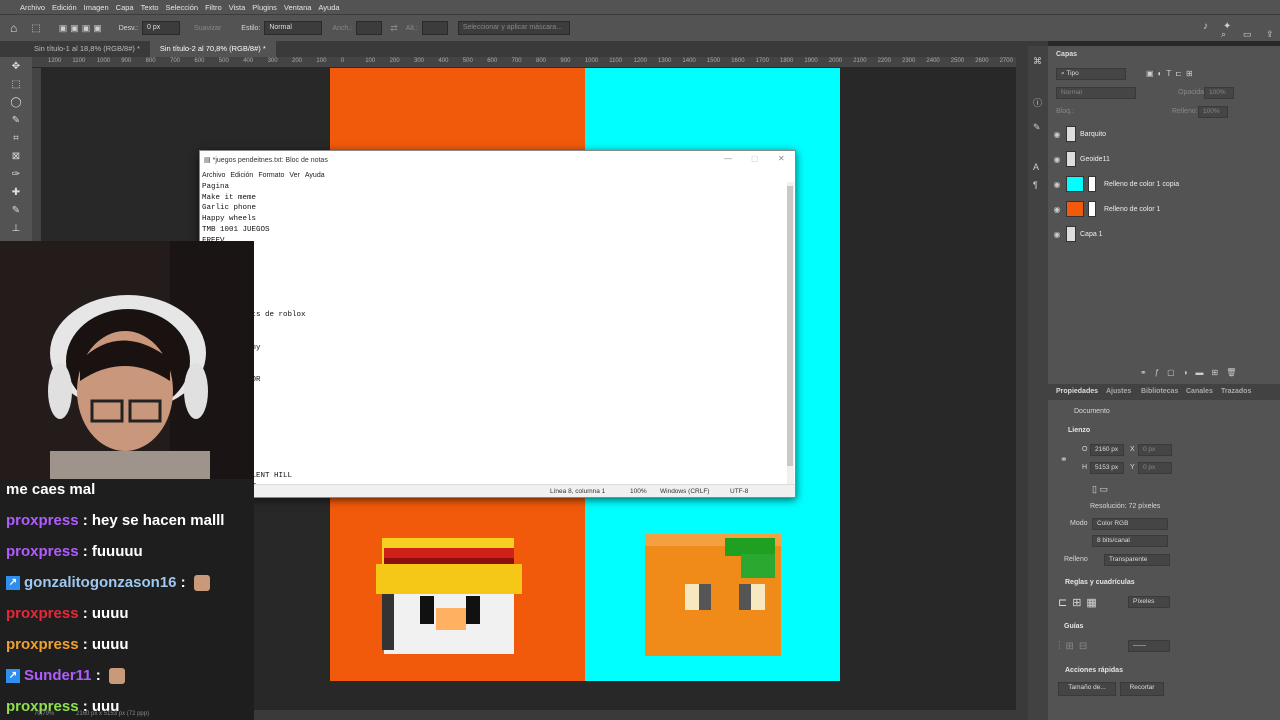  What do you see at coordinates (1130, 524) in the screenshot?
I see `modo-select: Color RGB` at bounding box center [1130, 524].